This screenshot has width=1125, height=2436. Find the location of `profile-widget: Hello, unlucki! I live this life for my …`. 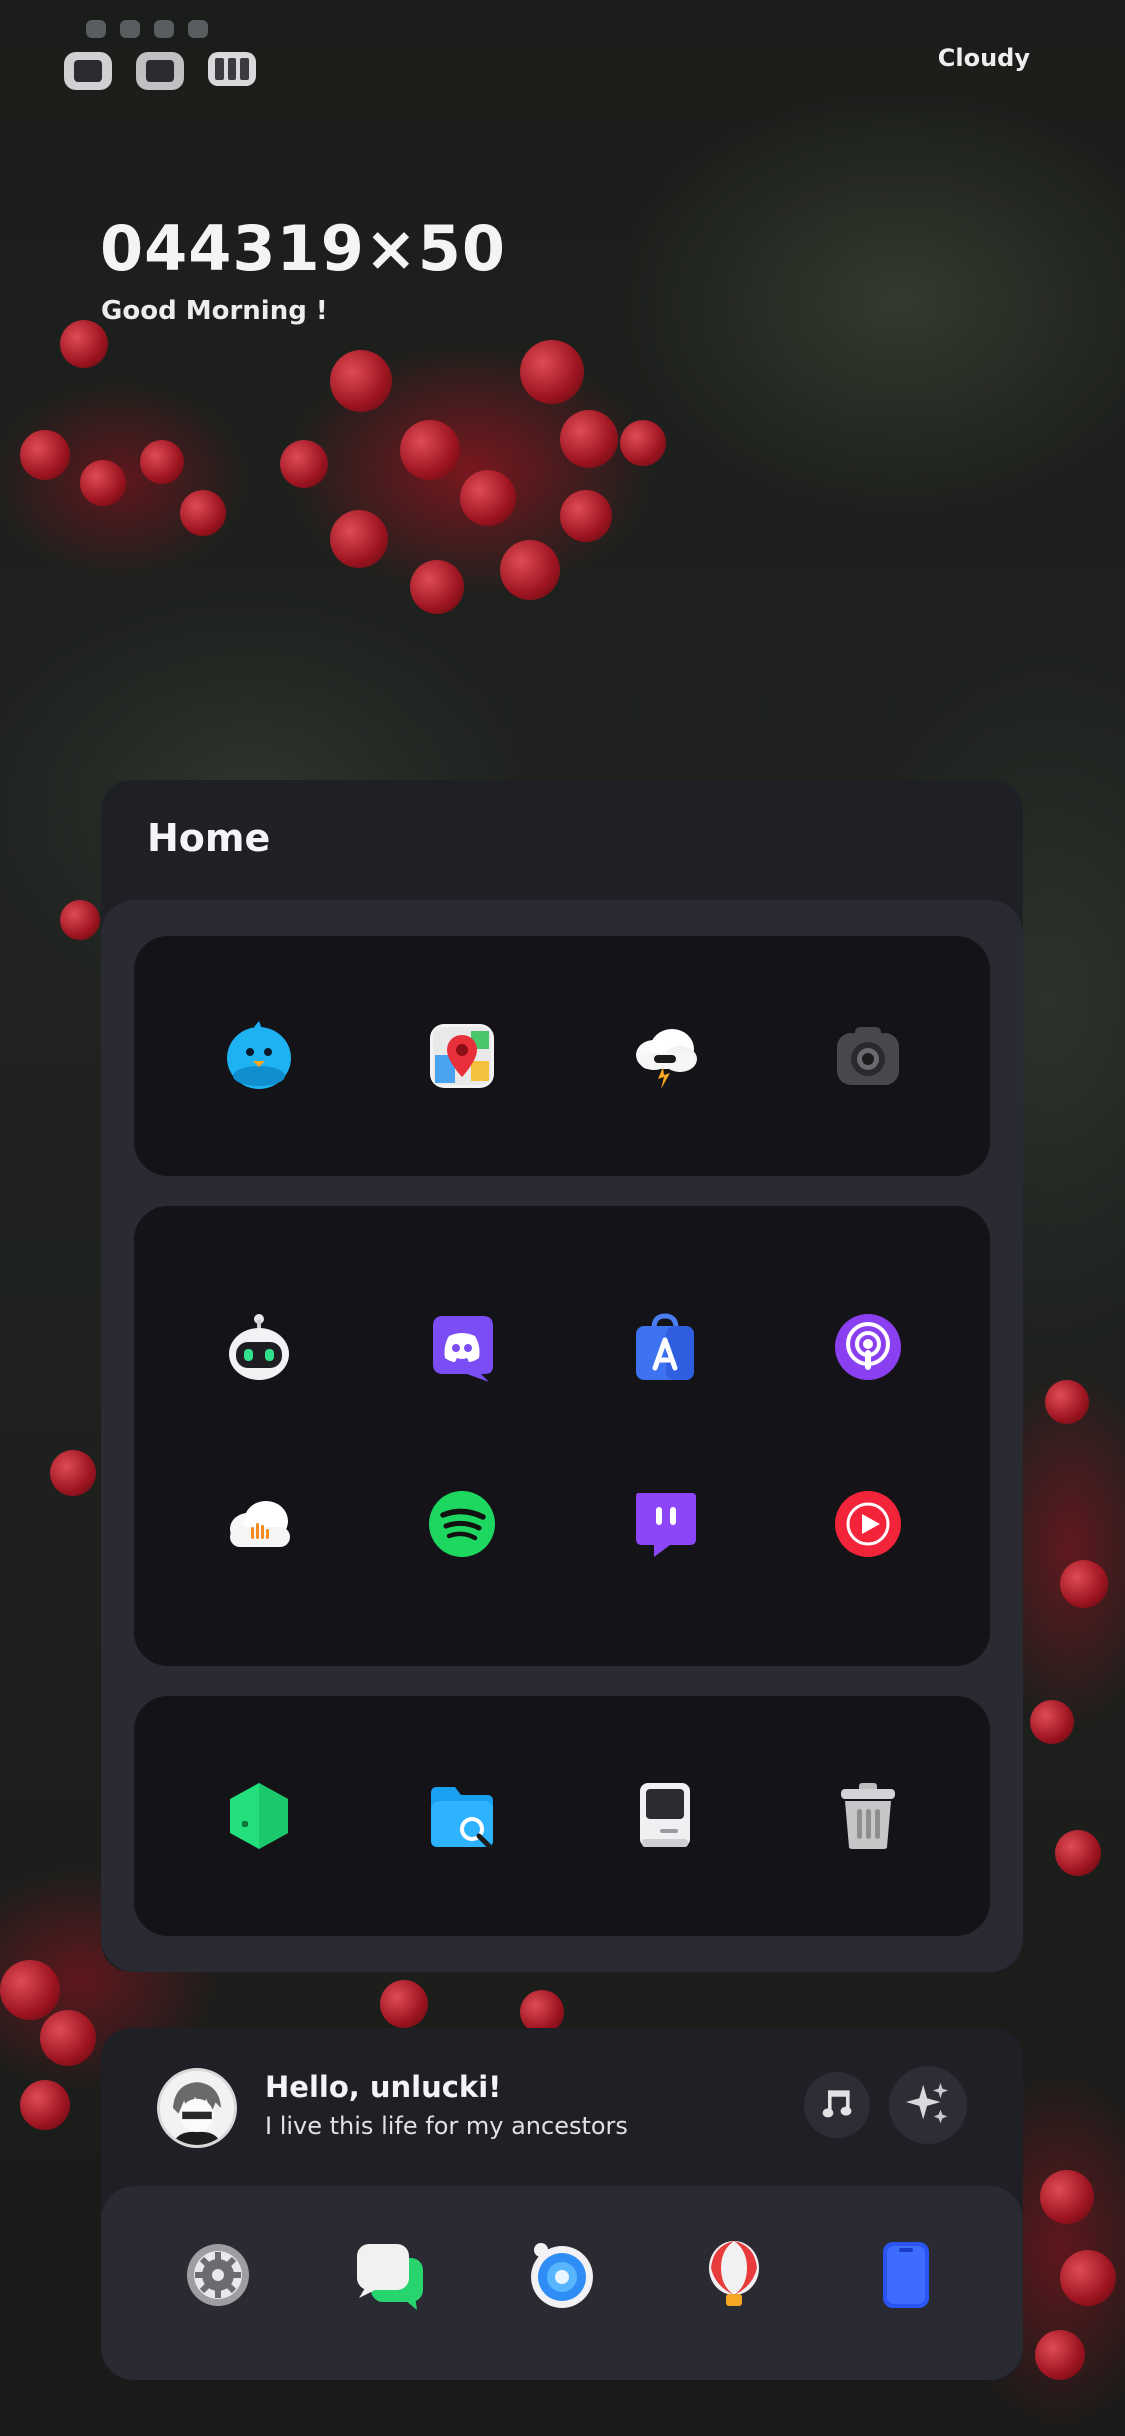

profile-widget: Hello, unlucki! I live this life for my … is located at coordinates (562, 2204).